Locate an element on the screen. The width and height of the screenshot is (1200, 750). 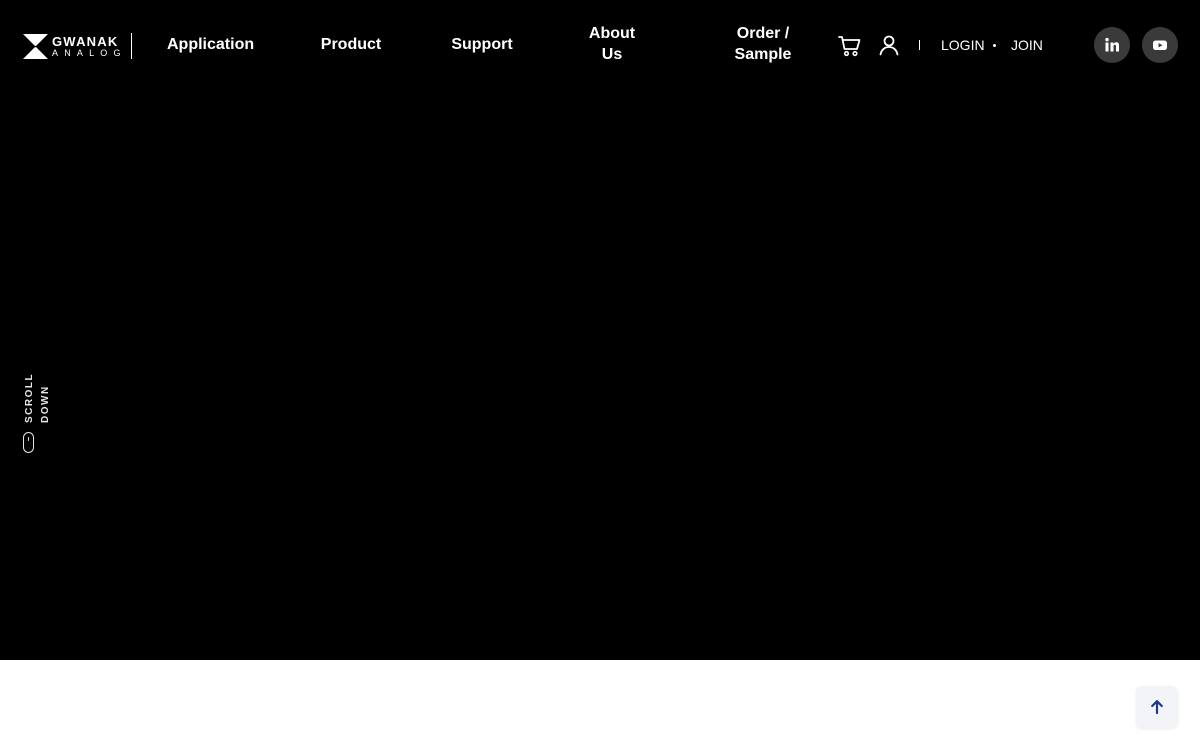
cart-icon is located at coordinates (850, 46).